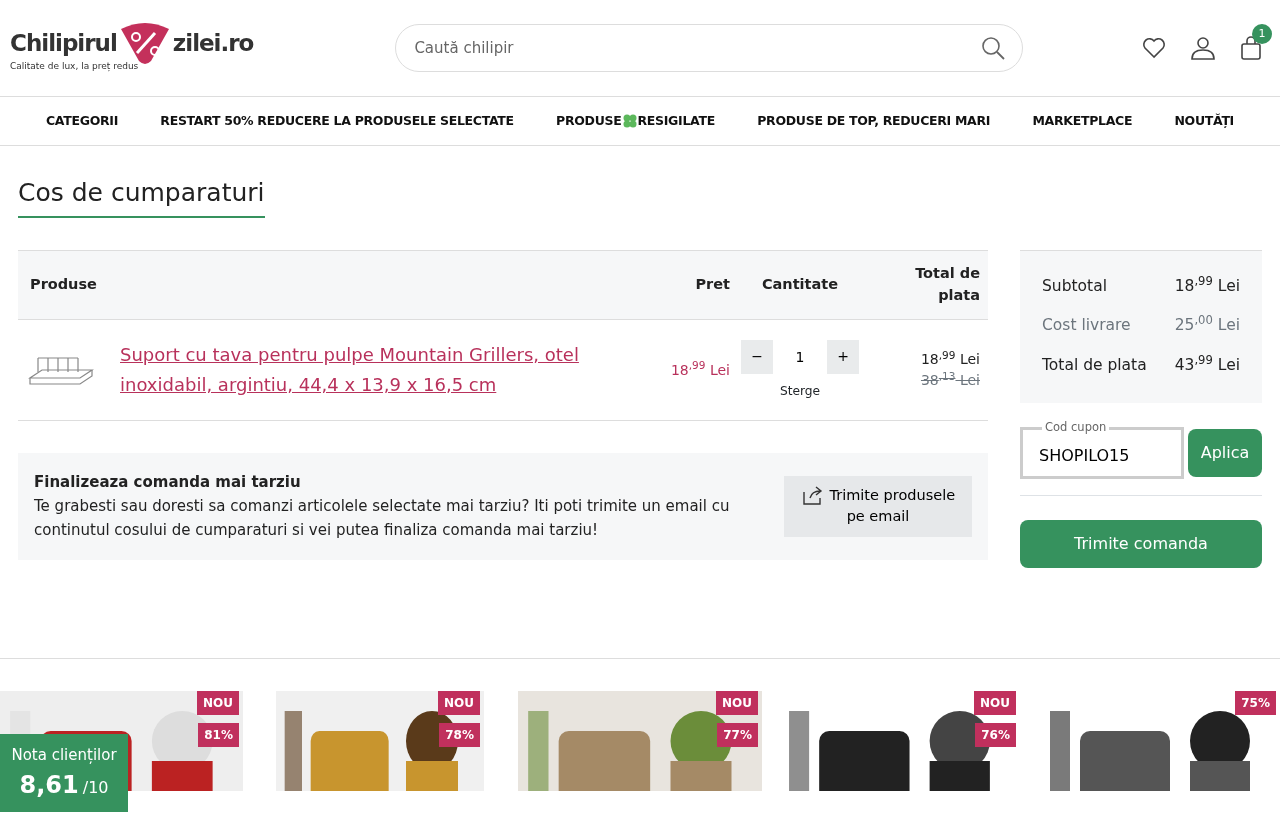 This screenshot has width=1280, height=832. I want to click on column-header: Produse, so click(63, 285).